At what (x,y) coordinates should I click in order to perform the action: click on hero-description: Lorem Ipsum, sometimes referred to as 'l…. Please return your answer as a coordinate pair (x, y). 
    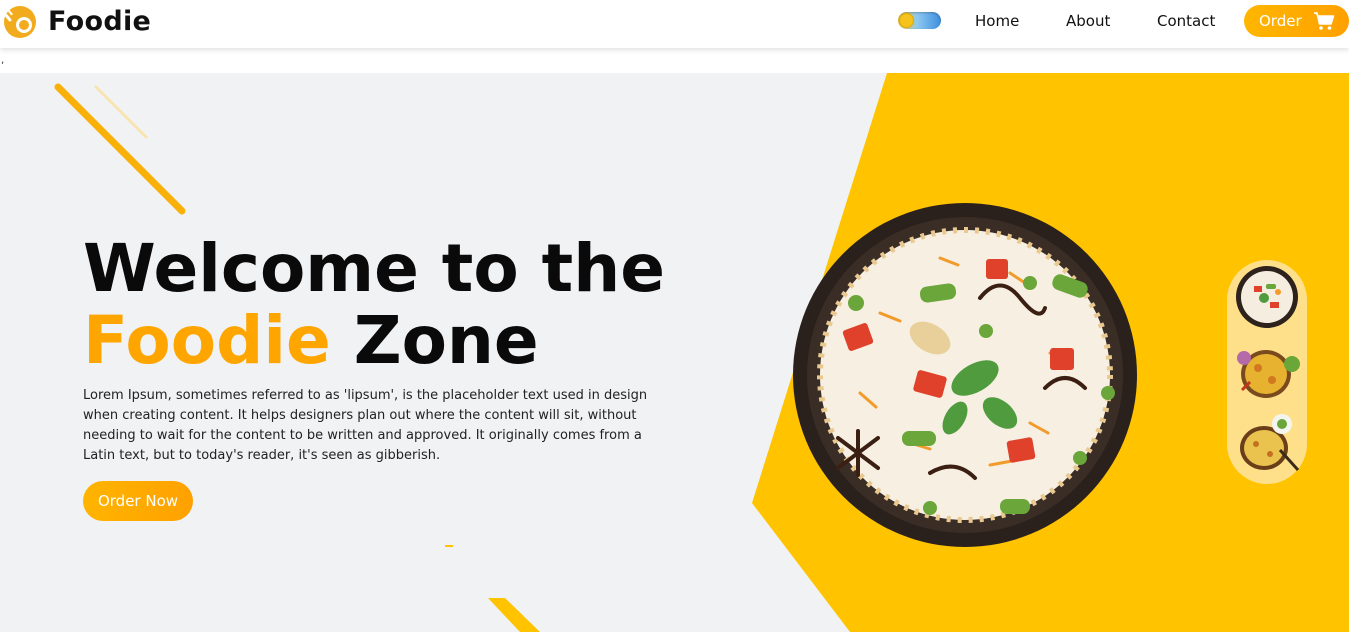
    Looking at the image, I should click on (365, 425).